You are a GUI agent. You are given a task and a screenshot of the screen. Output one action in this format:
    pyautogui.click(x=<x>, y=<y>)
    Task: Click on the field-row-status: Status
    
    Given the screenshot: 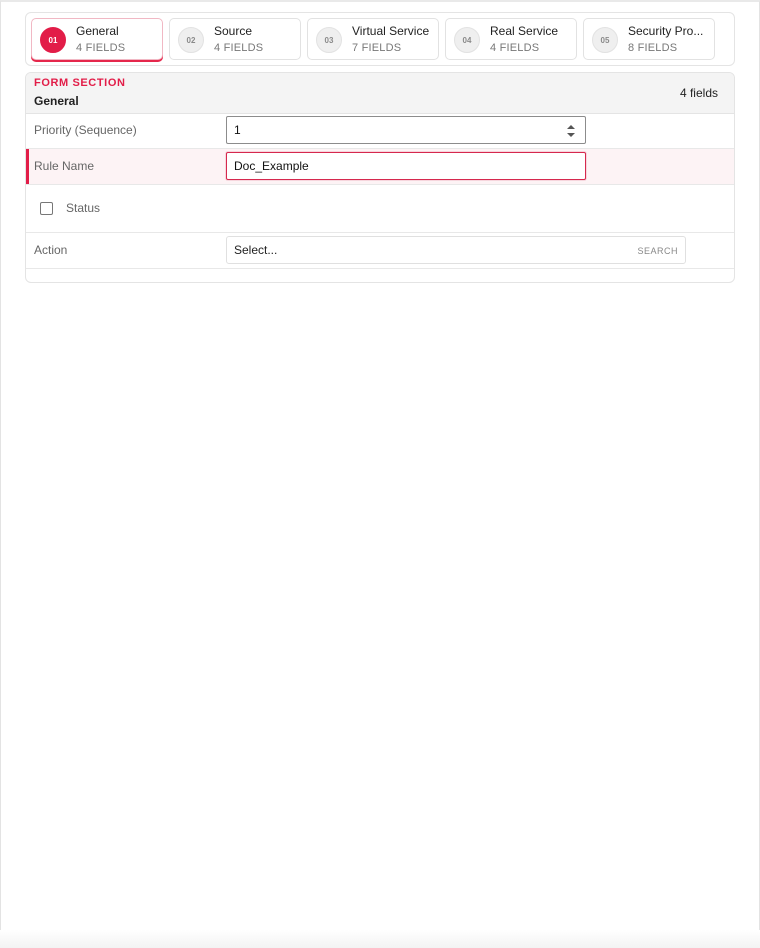 What is the action you would take?
    pyautogui.click(x=380, y=209)
    